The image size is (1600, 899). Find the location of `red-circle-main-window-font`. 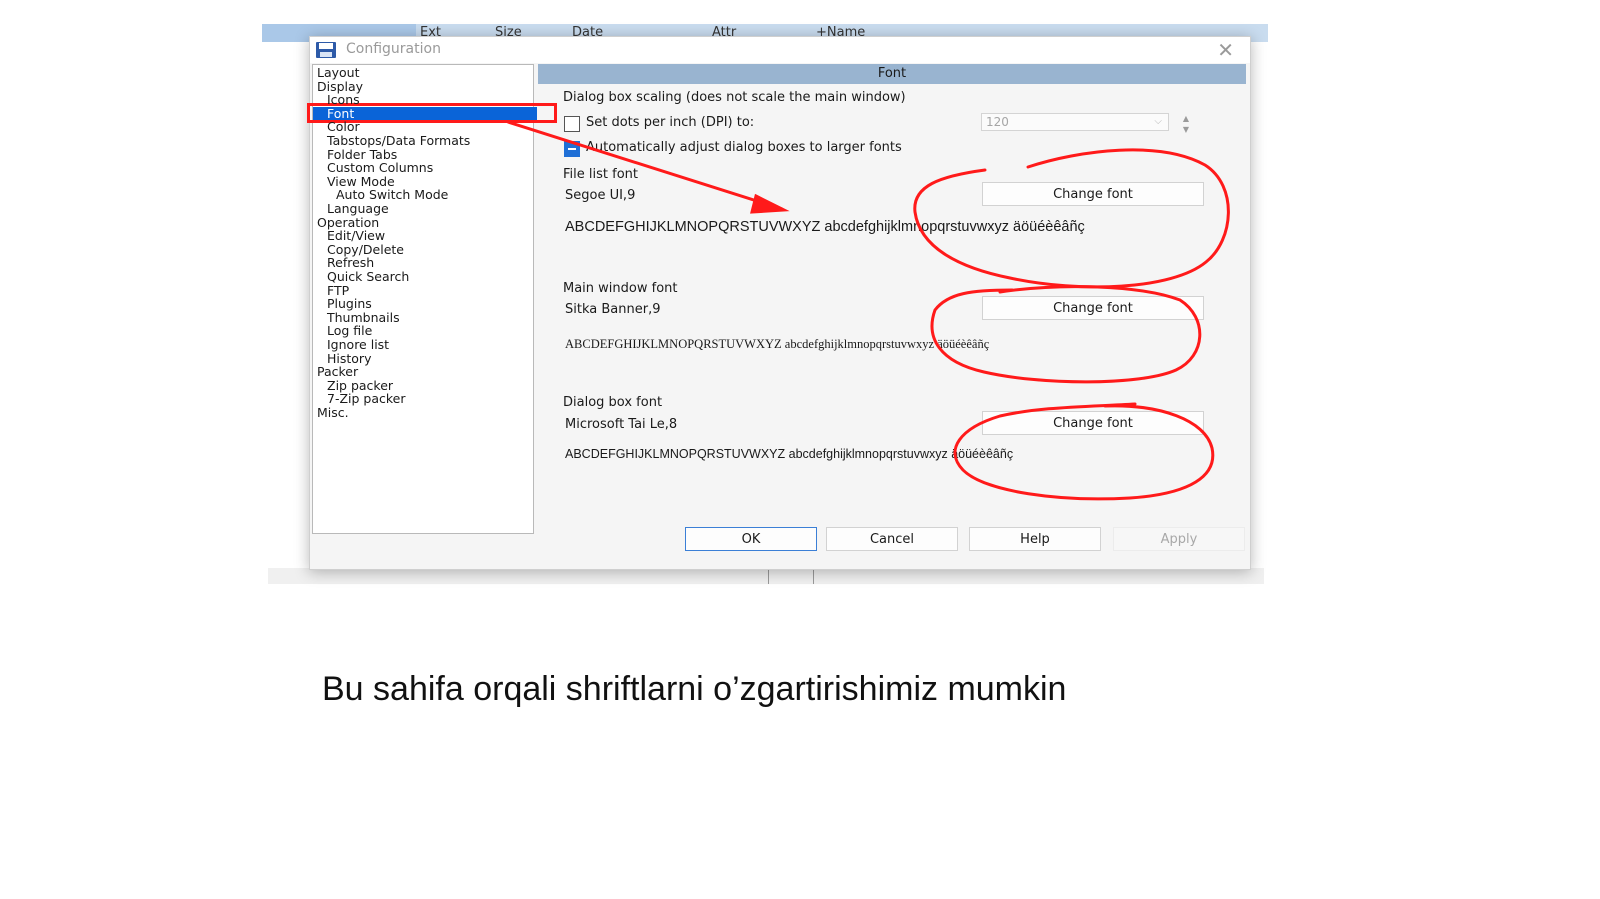

red-circle-main-window-font is located at coordinates (1066, 334).